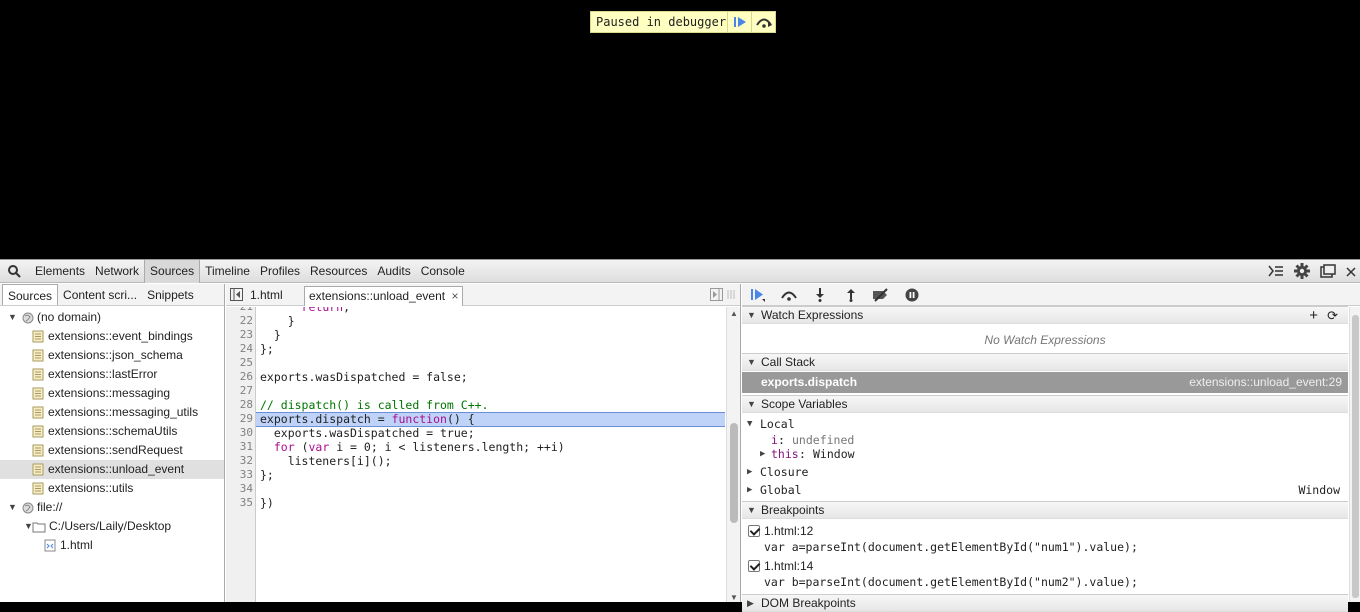  What do you see at coordinates (239, 349) in the screenshot?
I see `line-number: 24` at bounding box center [239, 349].